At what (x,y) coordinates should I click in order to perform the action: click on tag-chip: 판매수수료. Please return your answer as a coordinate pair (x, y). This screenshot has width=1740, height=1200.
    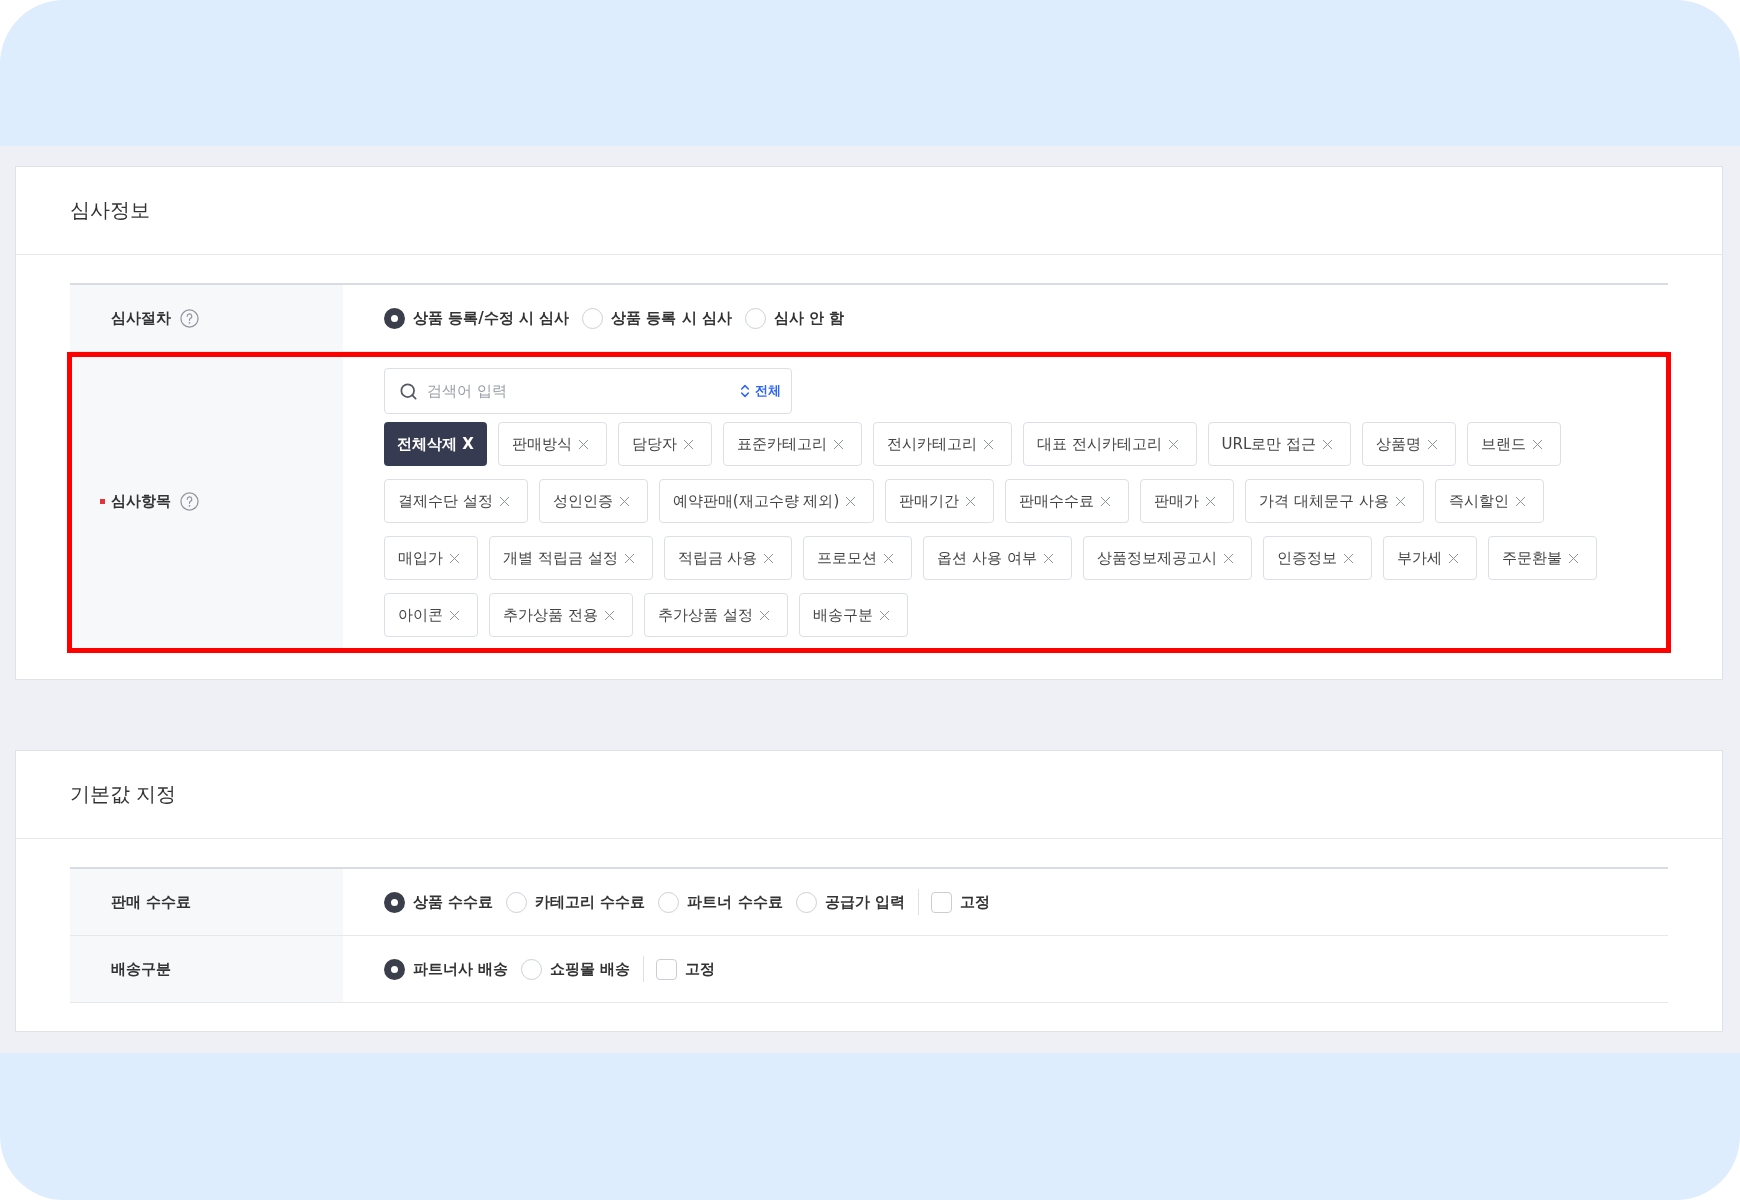
    Looking at the image, I should click on (1067, 501).